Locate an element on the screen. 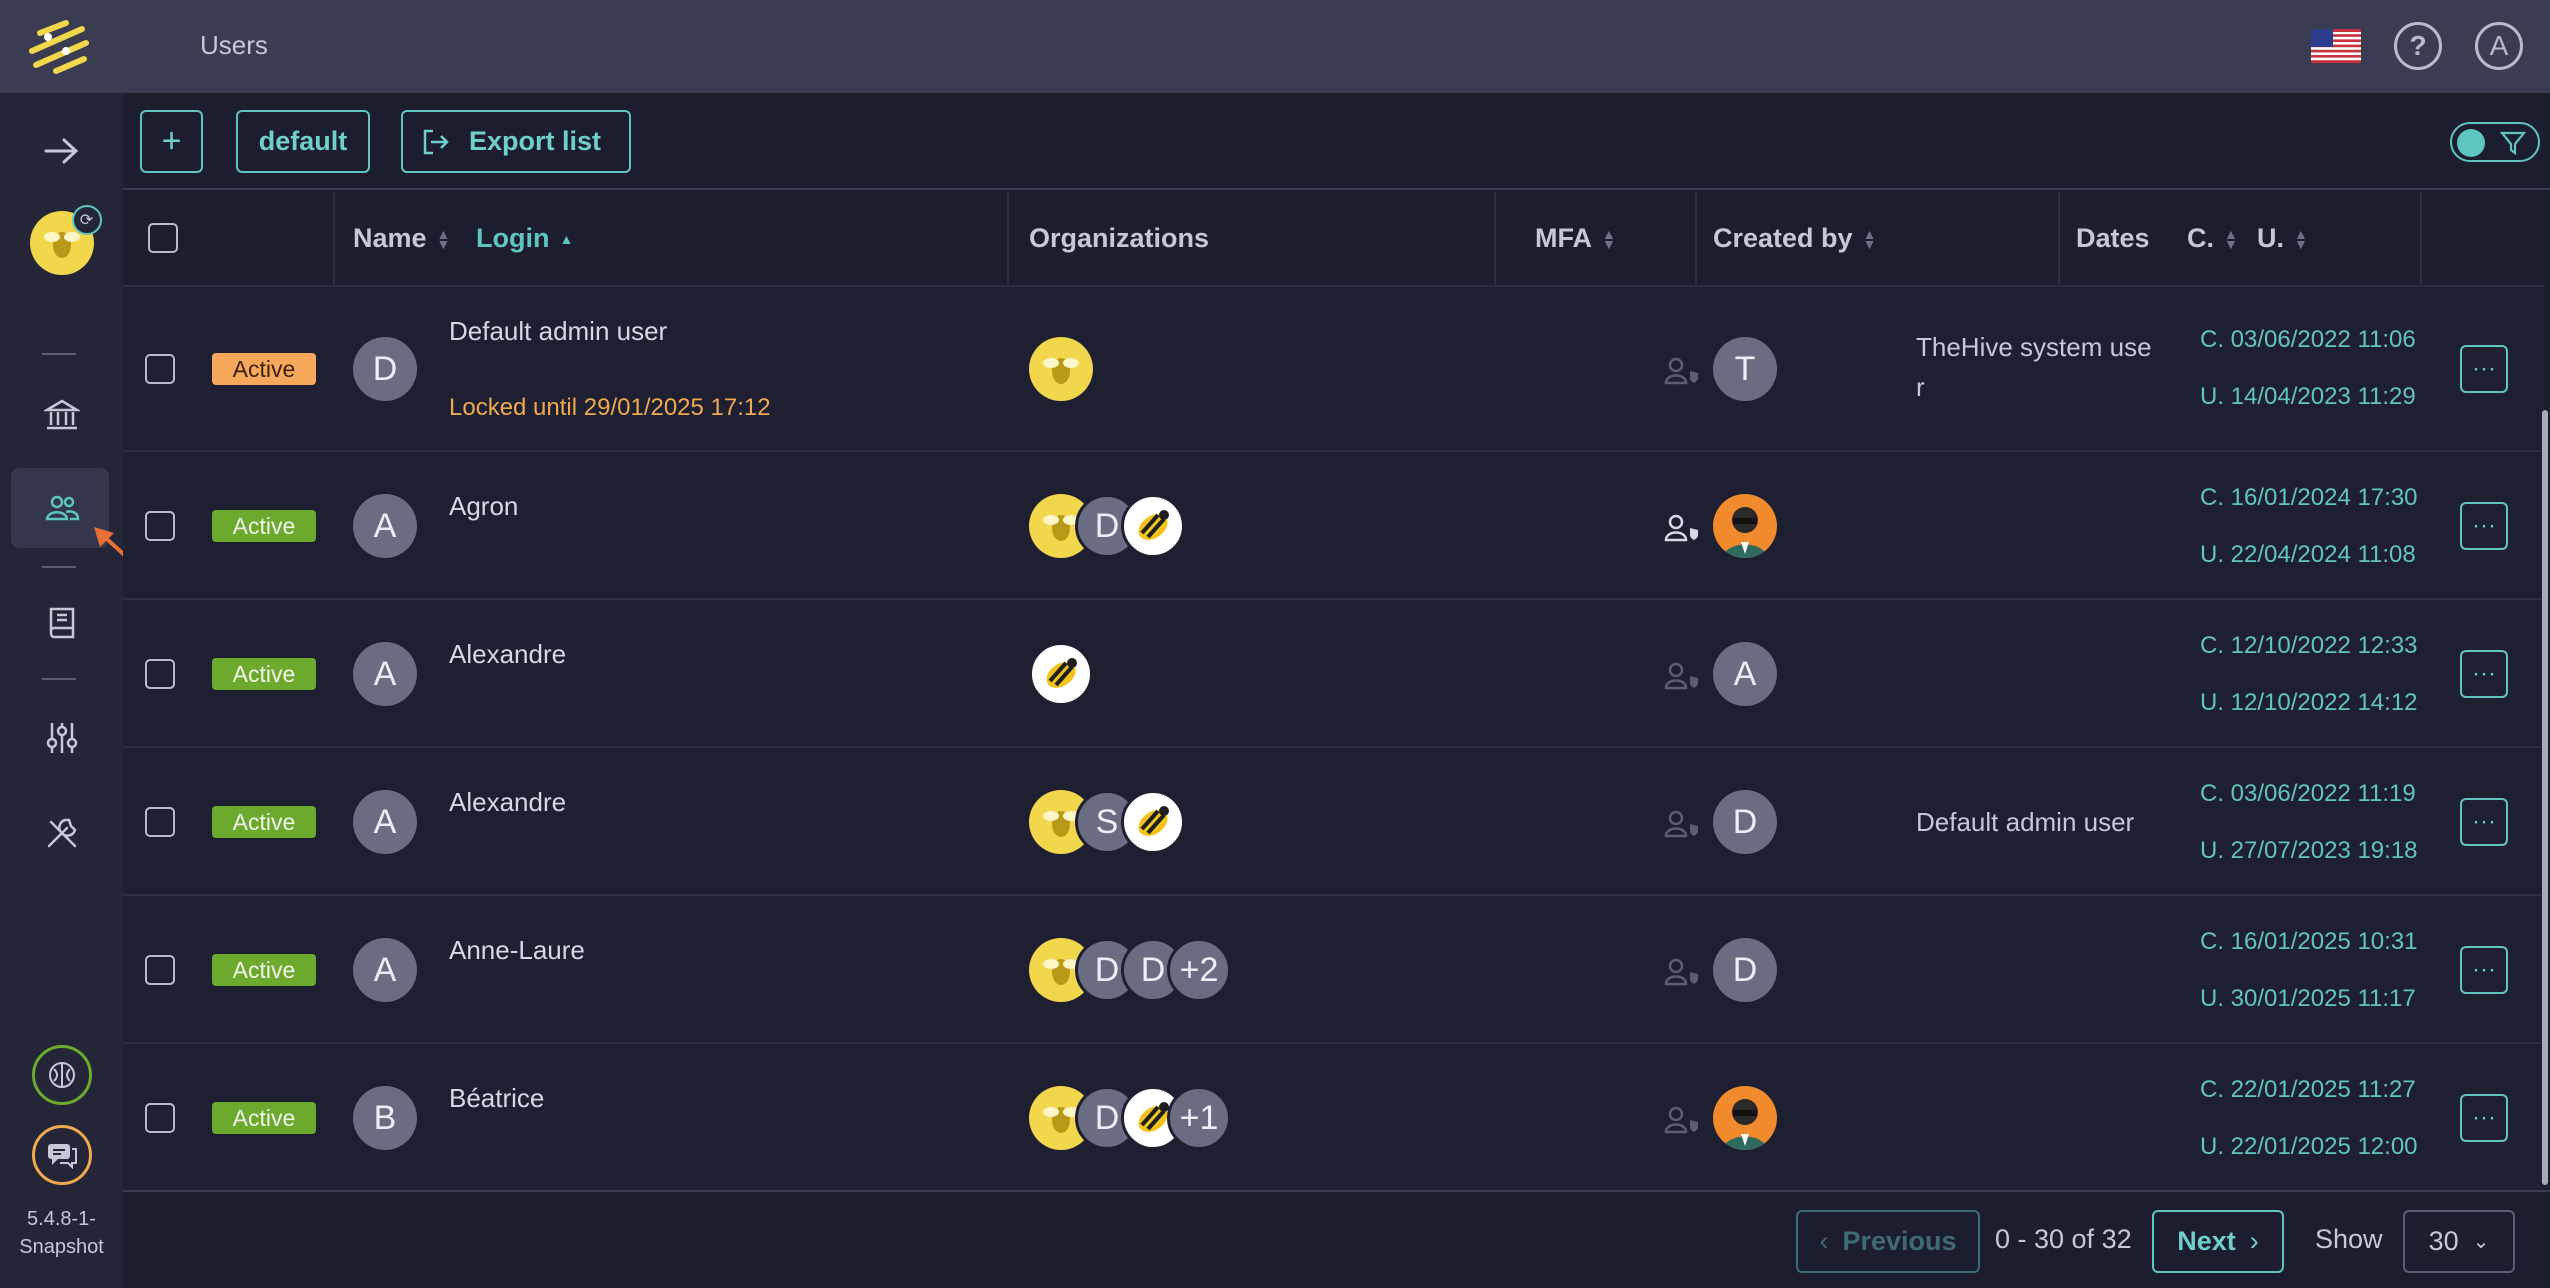  sidebar-item-settings is located at coordinates (61, 738).